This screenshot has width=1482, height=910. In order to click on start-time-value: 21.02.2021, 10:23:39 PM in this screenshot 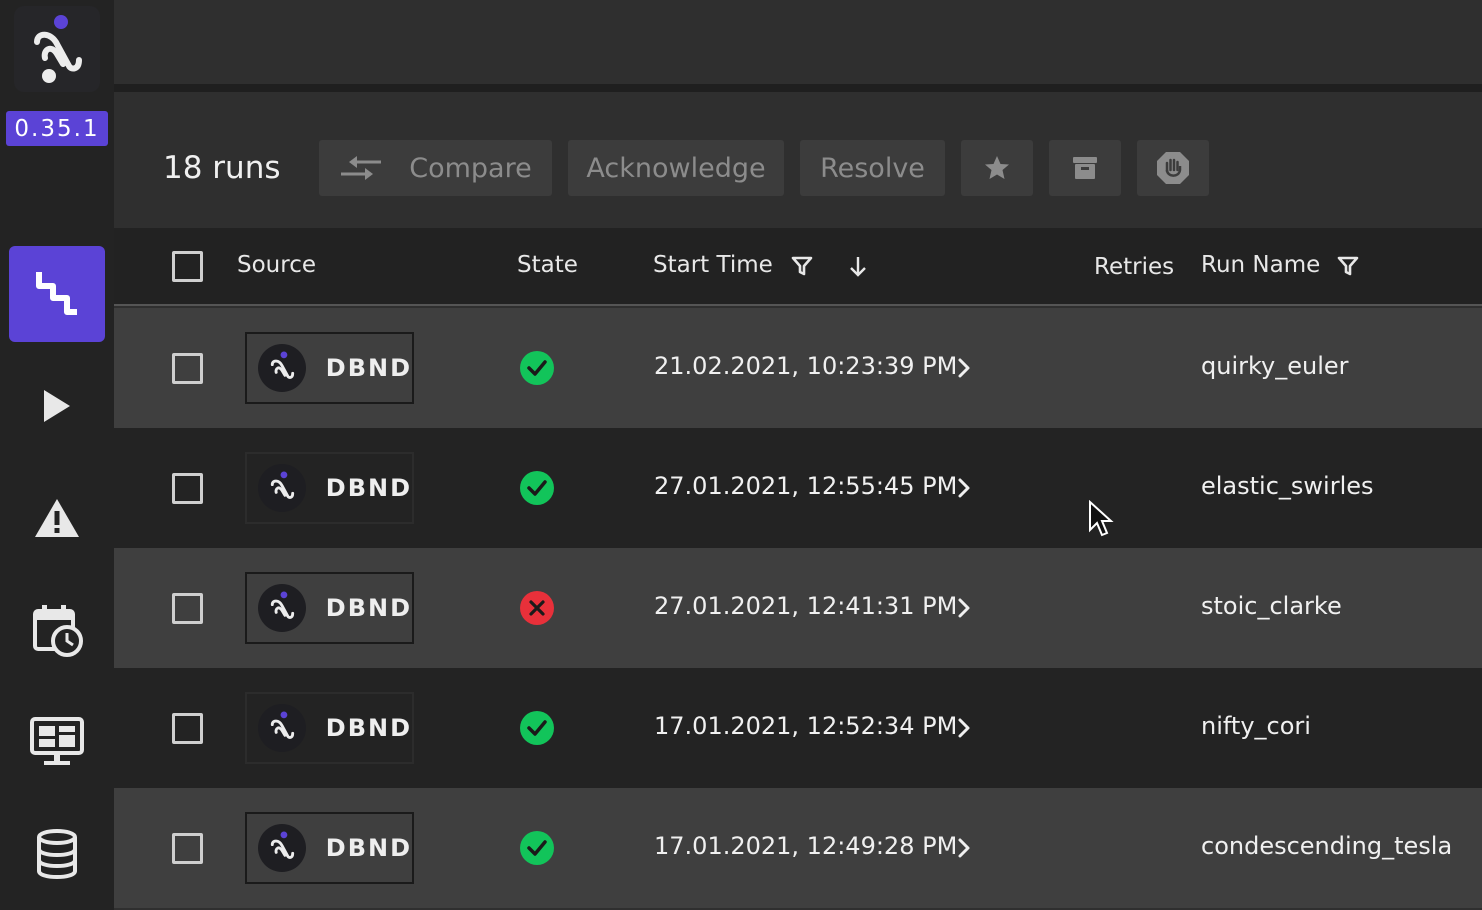, I will do `click(806, 366)`.